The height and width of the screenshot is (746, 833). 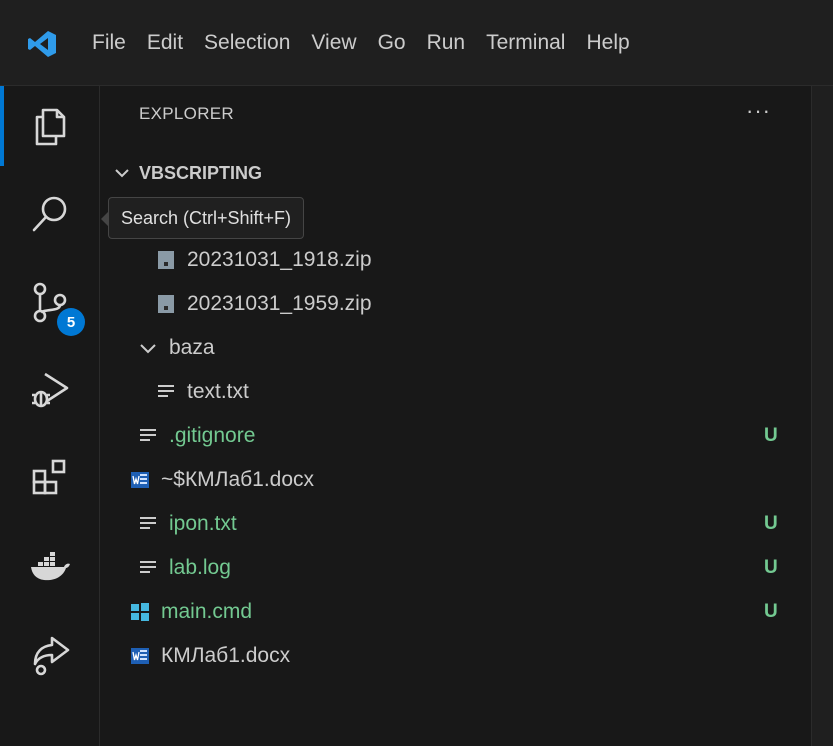 I want to click on tree-item-label: ipon.txt, so click(x=203, y=523).